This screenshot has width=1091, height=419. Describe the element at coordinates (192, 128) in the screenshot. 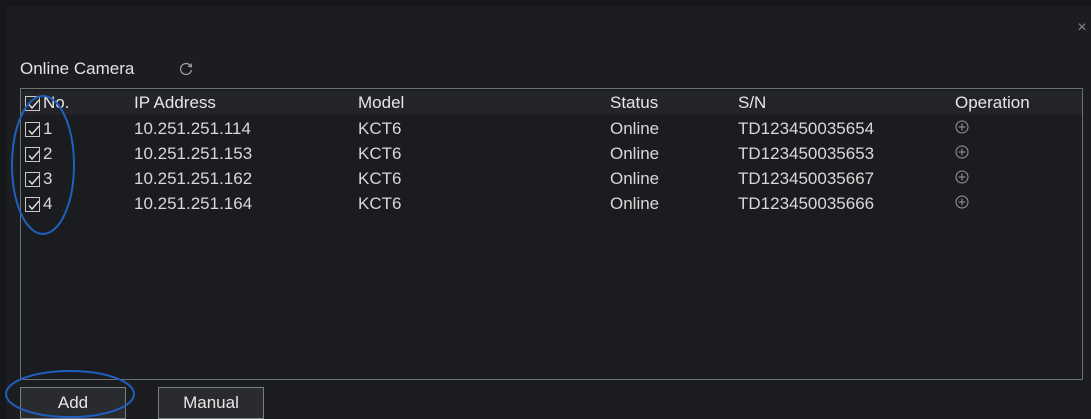

I see `row-ip: 10.251.251.114` at that location.